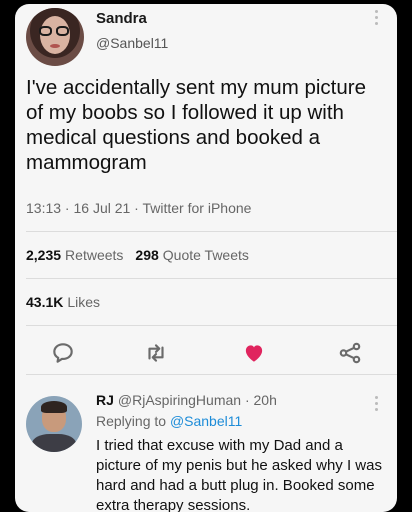 The width and height of the screenshot is (412, 512). Describe the element at coordinates (377, 404) in the screenshot. I see `reply-more-options-icon` at that location.